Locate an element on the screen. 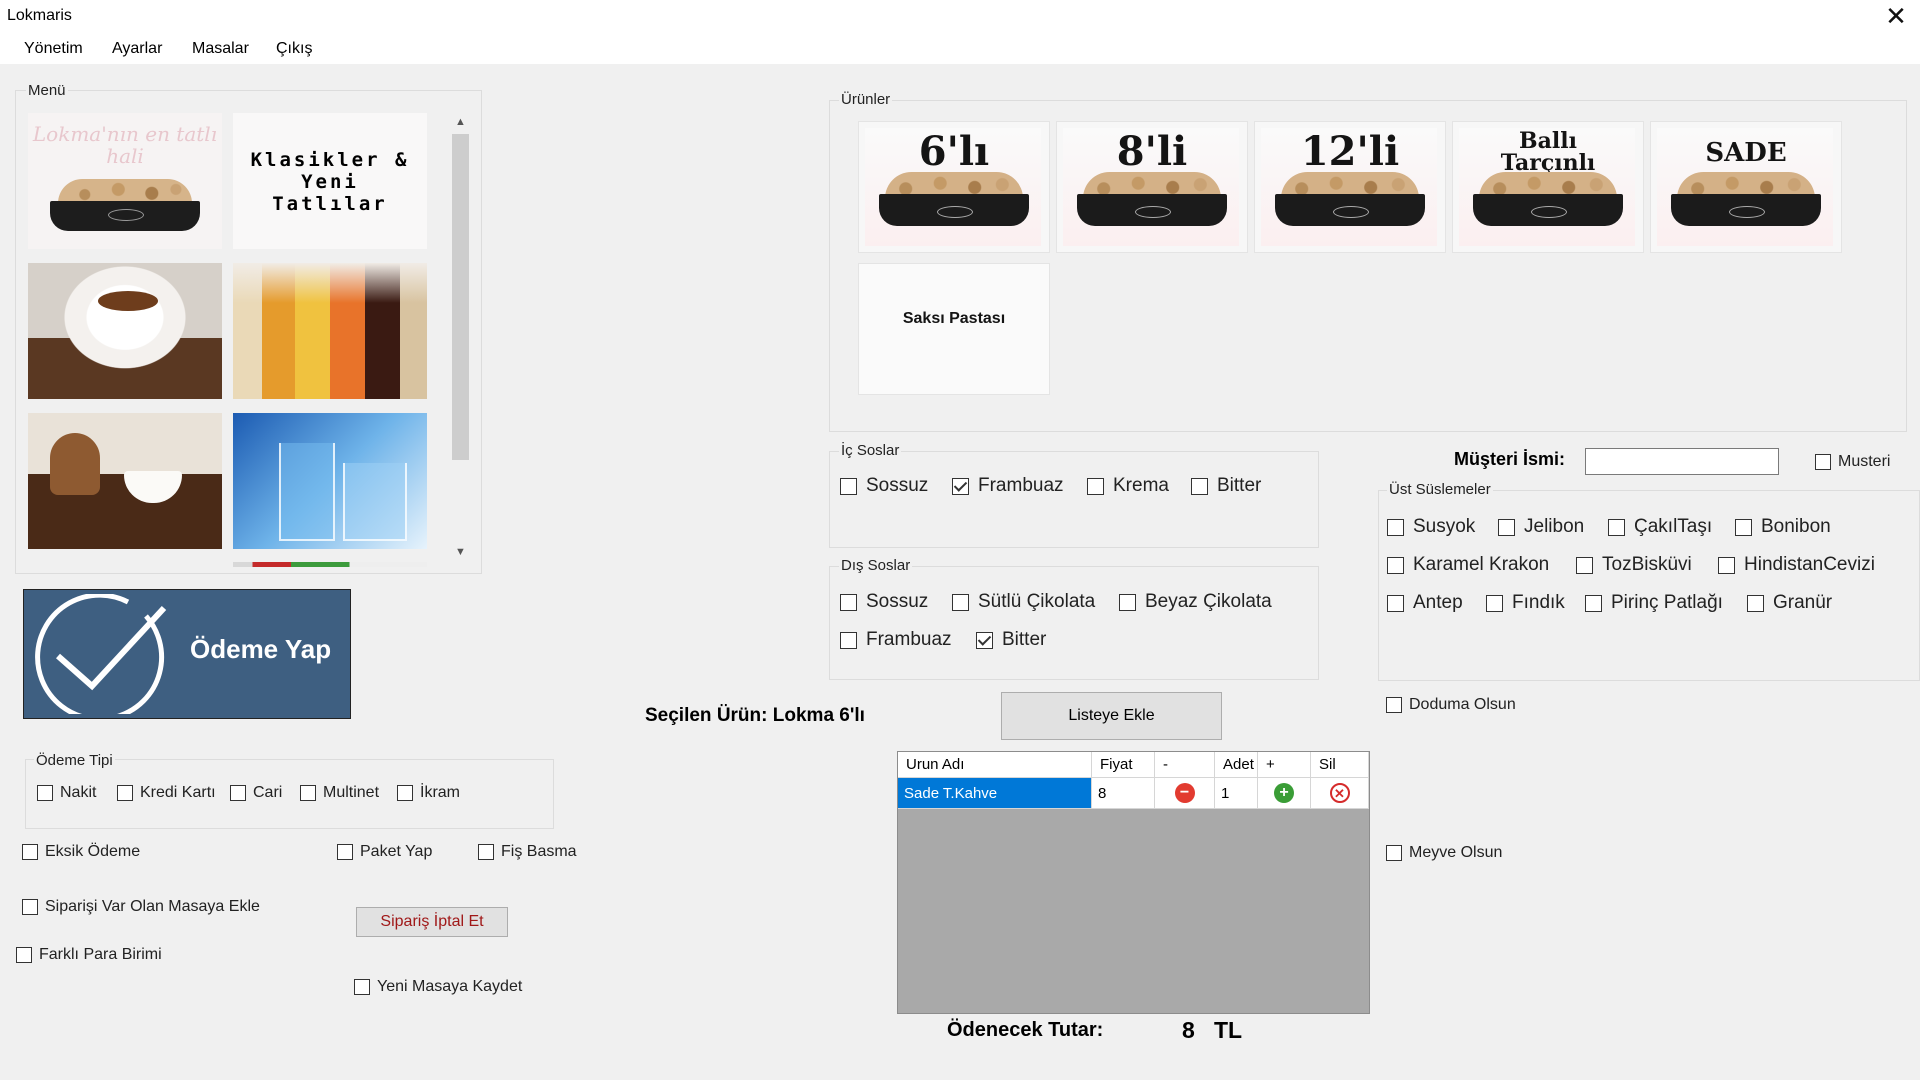 The image size is (1920, 1080). inner-bitter-checkbox: Bitter is located at coordinates (1226, 486).